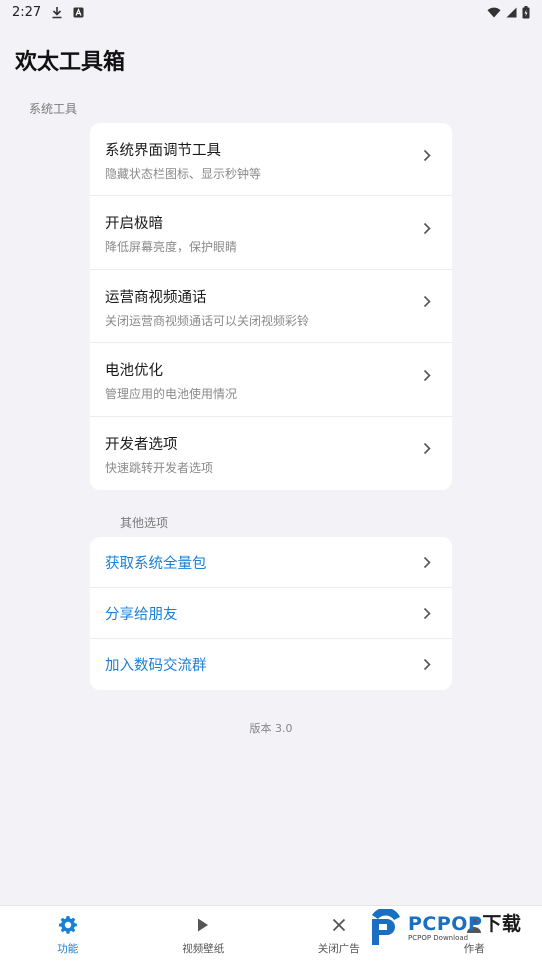 Image resolution: width=542 pixels, height=963 pixels. I want to click on nav-label: 视频壁纸, so click(203, 949).